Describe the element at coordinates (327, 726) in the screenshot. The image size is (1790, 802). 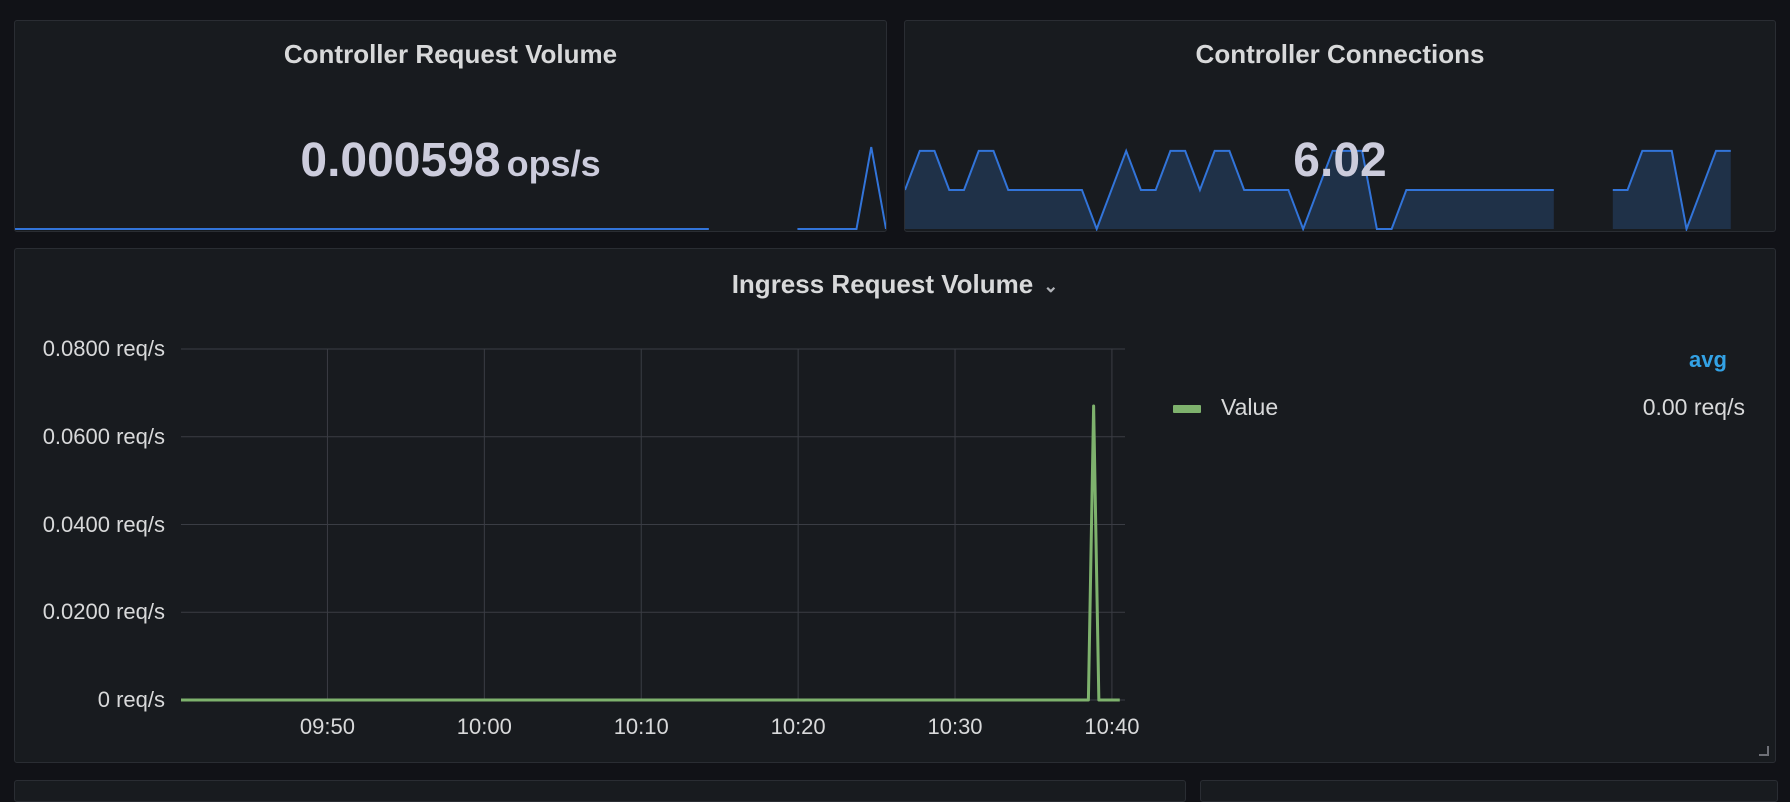
I see `x-tick-label: 09:50` at that location.